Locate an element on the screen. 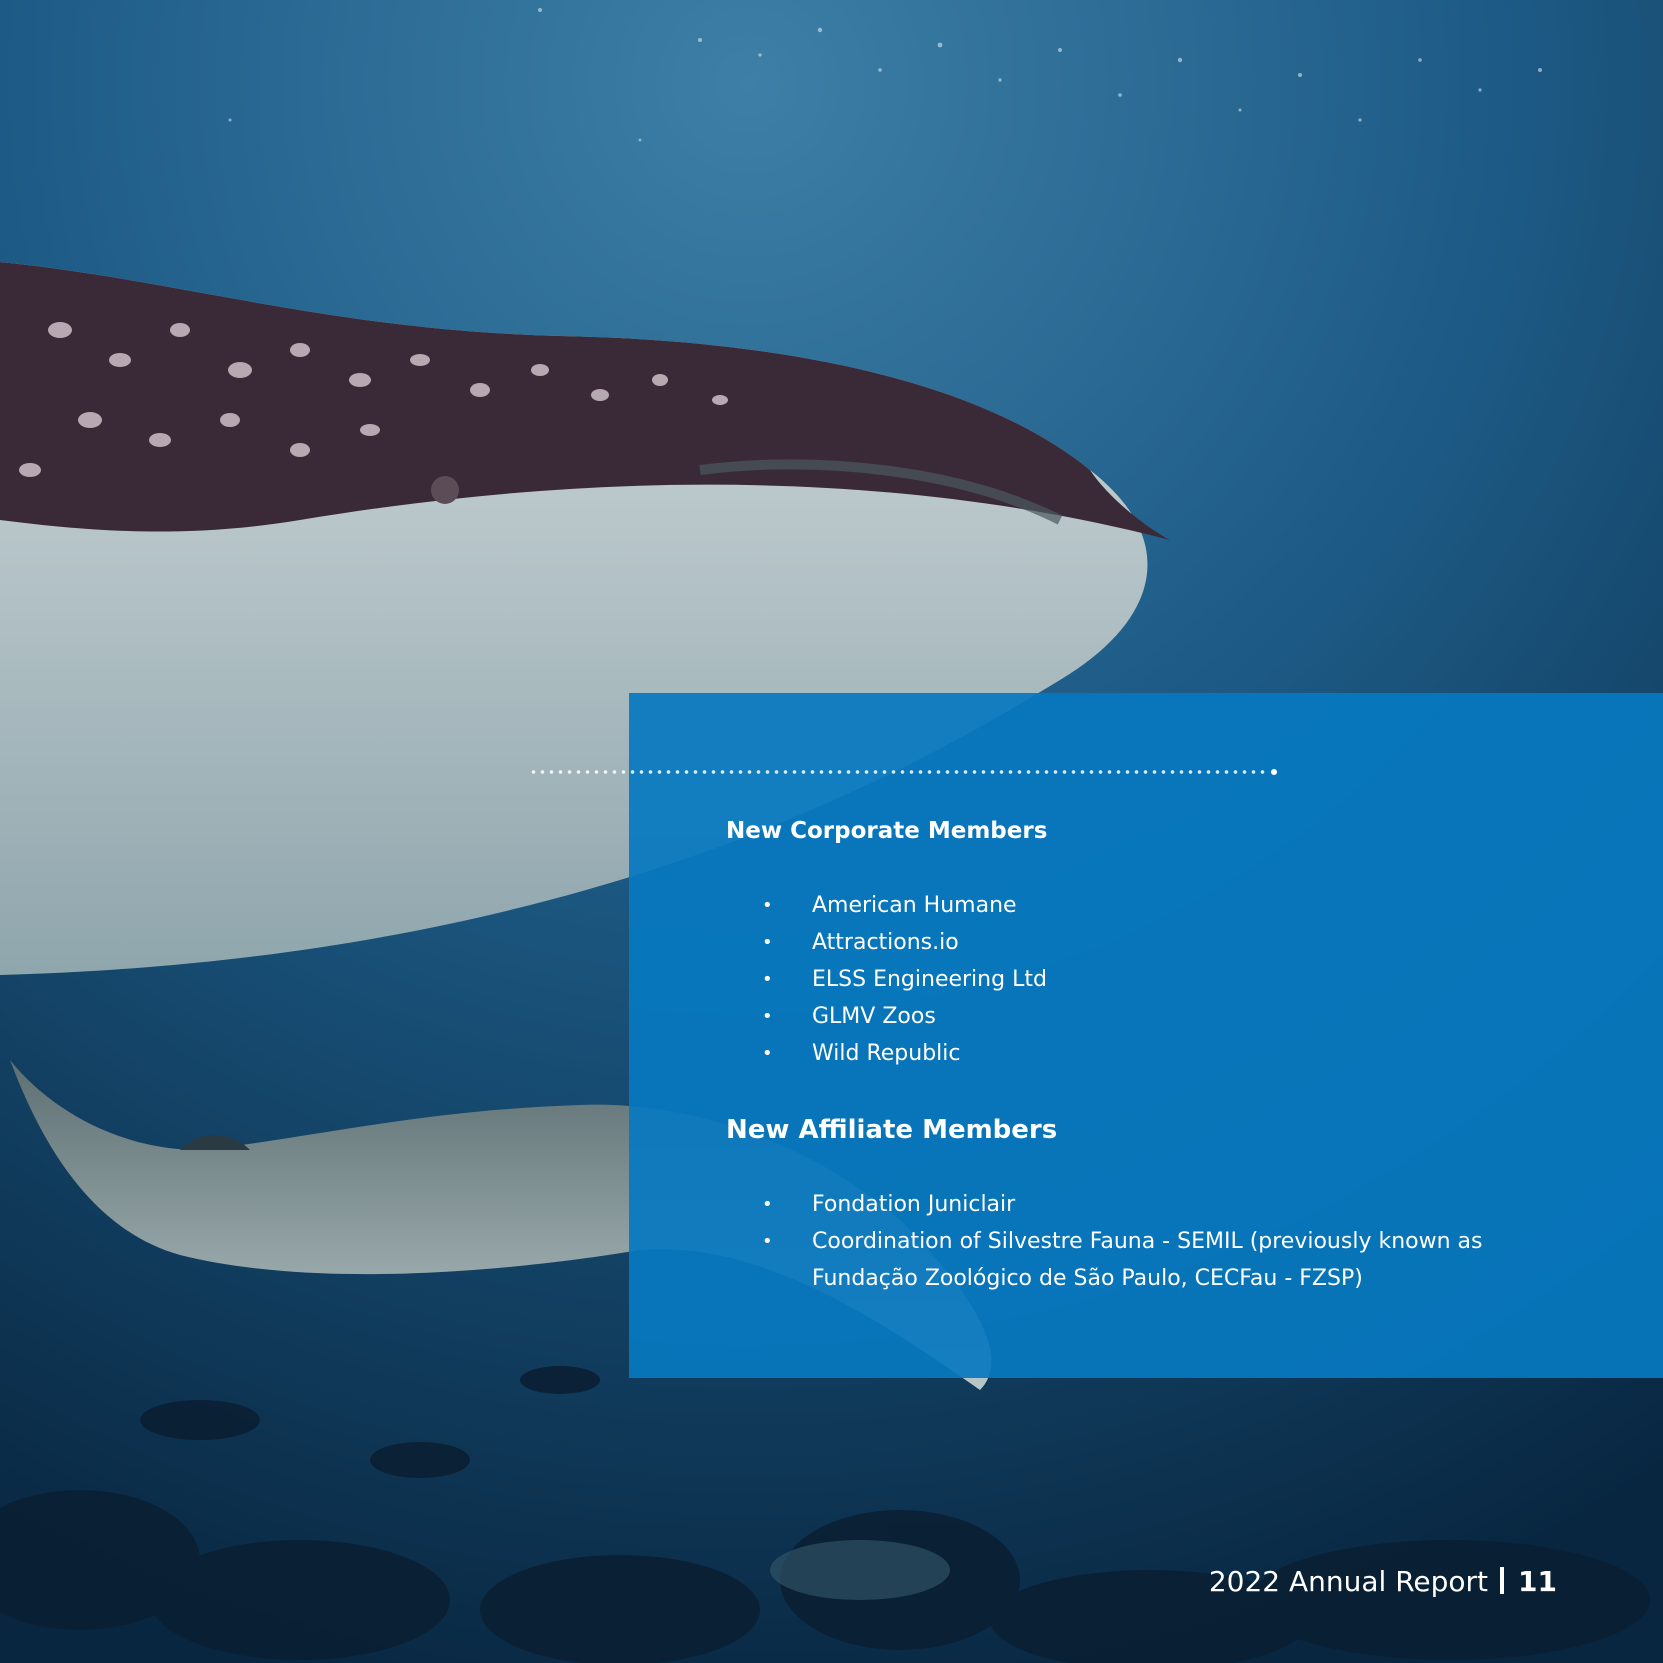 The image size is (1663, 1663). whale-shark-eye is located at coordinates (445, 490).